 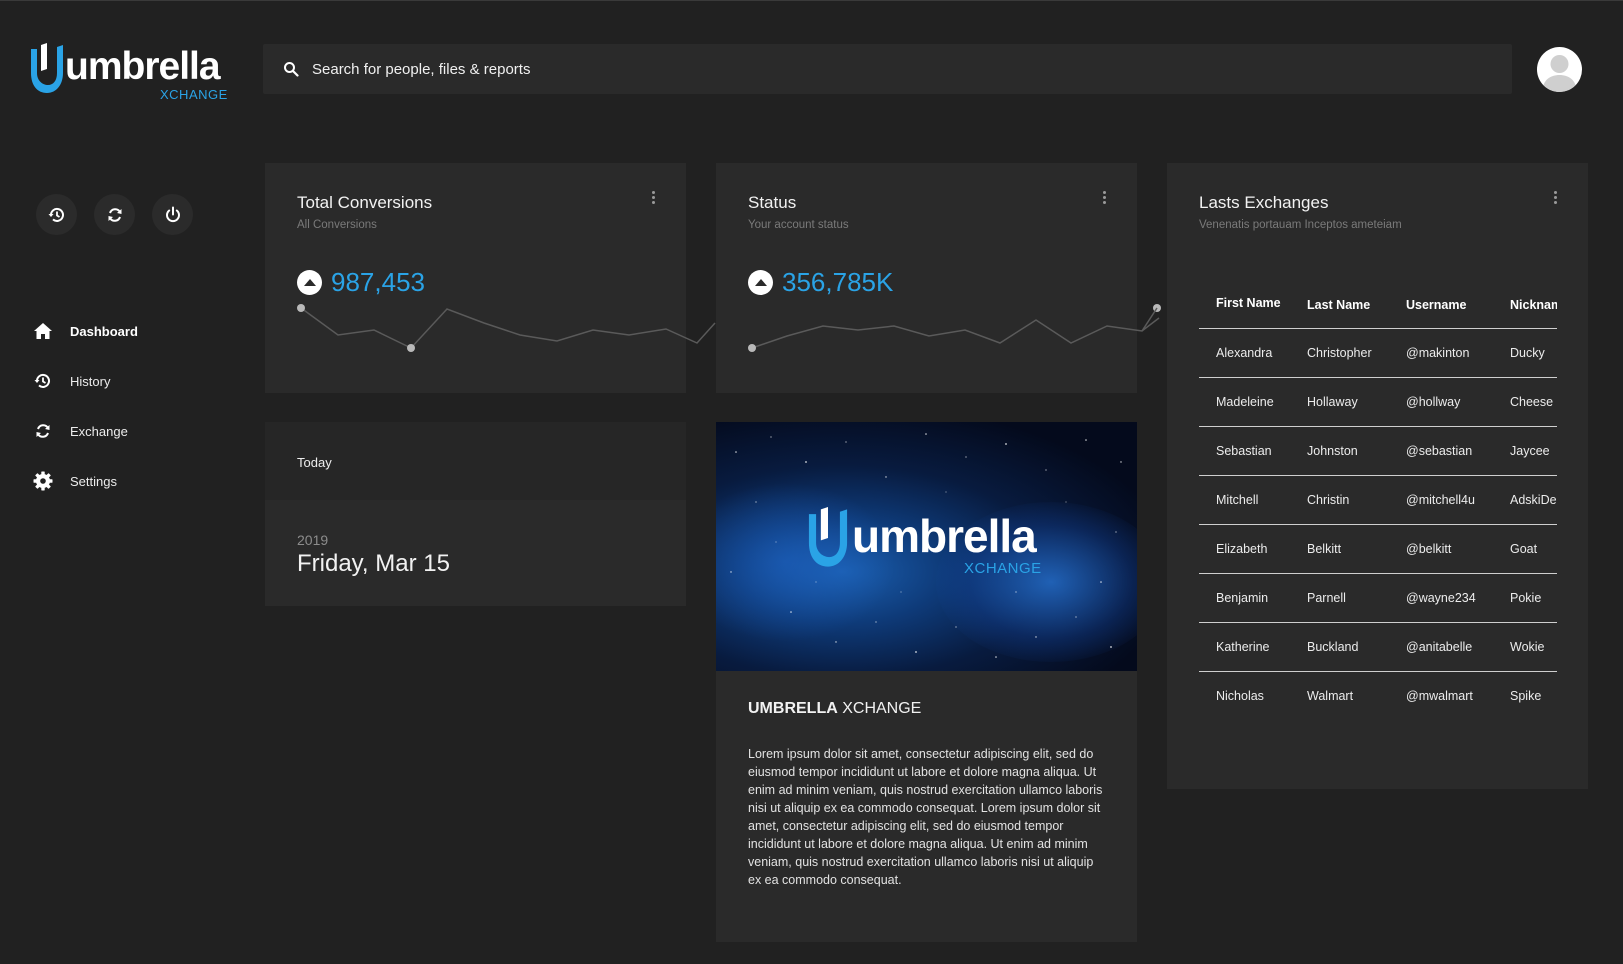 What do you see at coordinates (1339, 451) in the screenshot?
I see `cell-last-name: Johnston` at bounding box center [1339, 451].